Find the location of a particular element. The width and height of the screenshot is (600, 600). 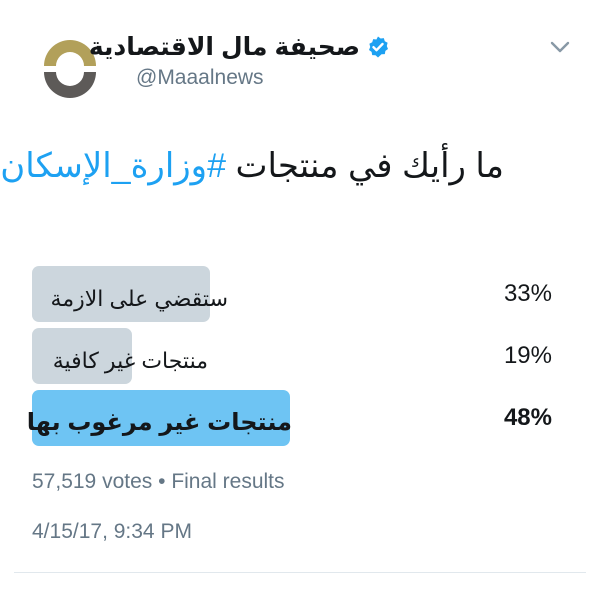

author-block: صحيفة مال الاقتصادية is located at coordinates (239, 47).